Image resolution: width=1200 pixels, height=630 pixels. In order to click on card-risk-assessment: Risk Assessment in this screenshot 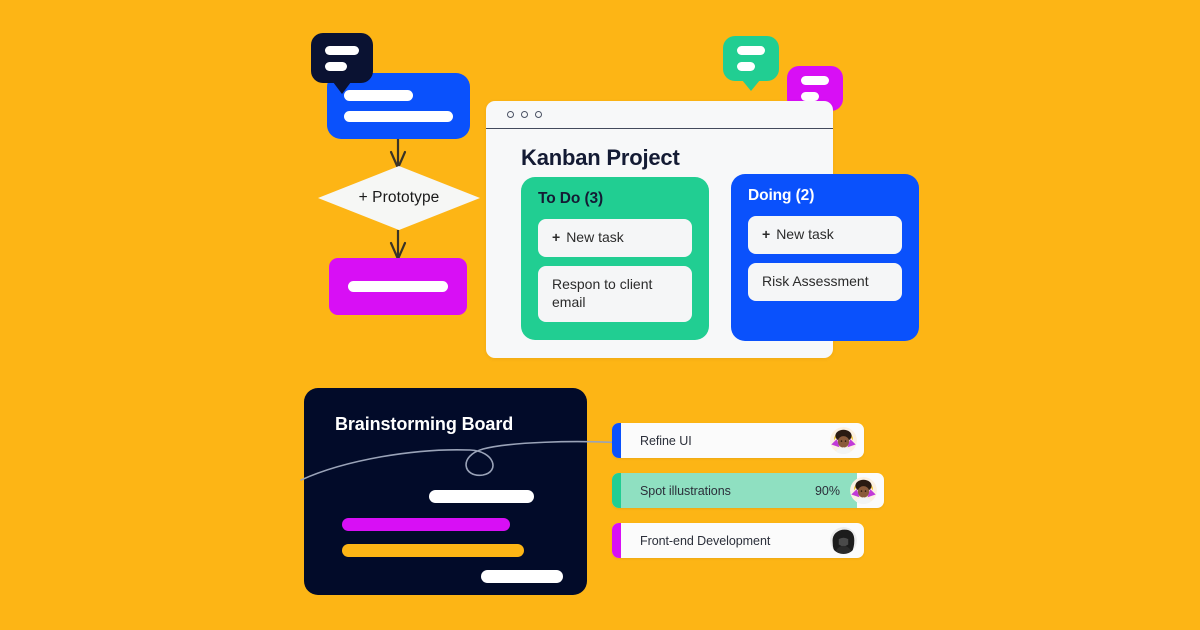, I will do `click(825, 281)`.